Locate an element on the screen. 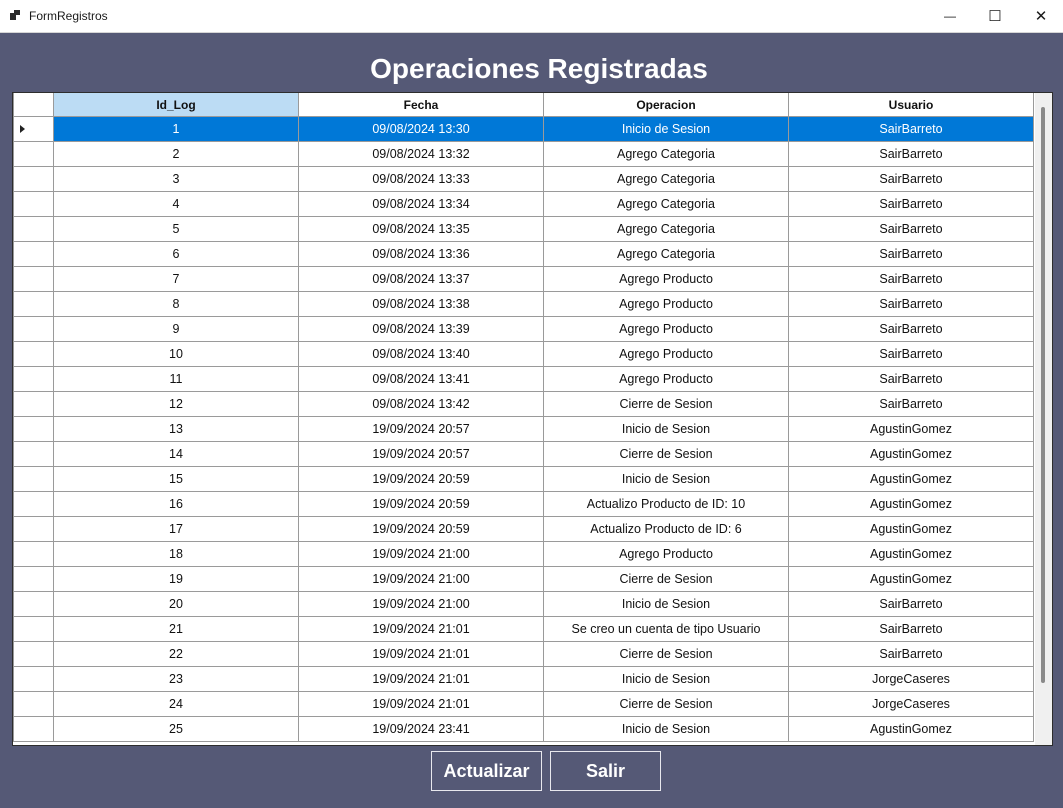 The height and width of the screenshot is (808, 1063). refresh-button: Actualizar is located at coordinates (486, 771).